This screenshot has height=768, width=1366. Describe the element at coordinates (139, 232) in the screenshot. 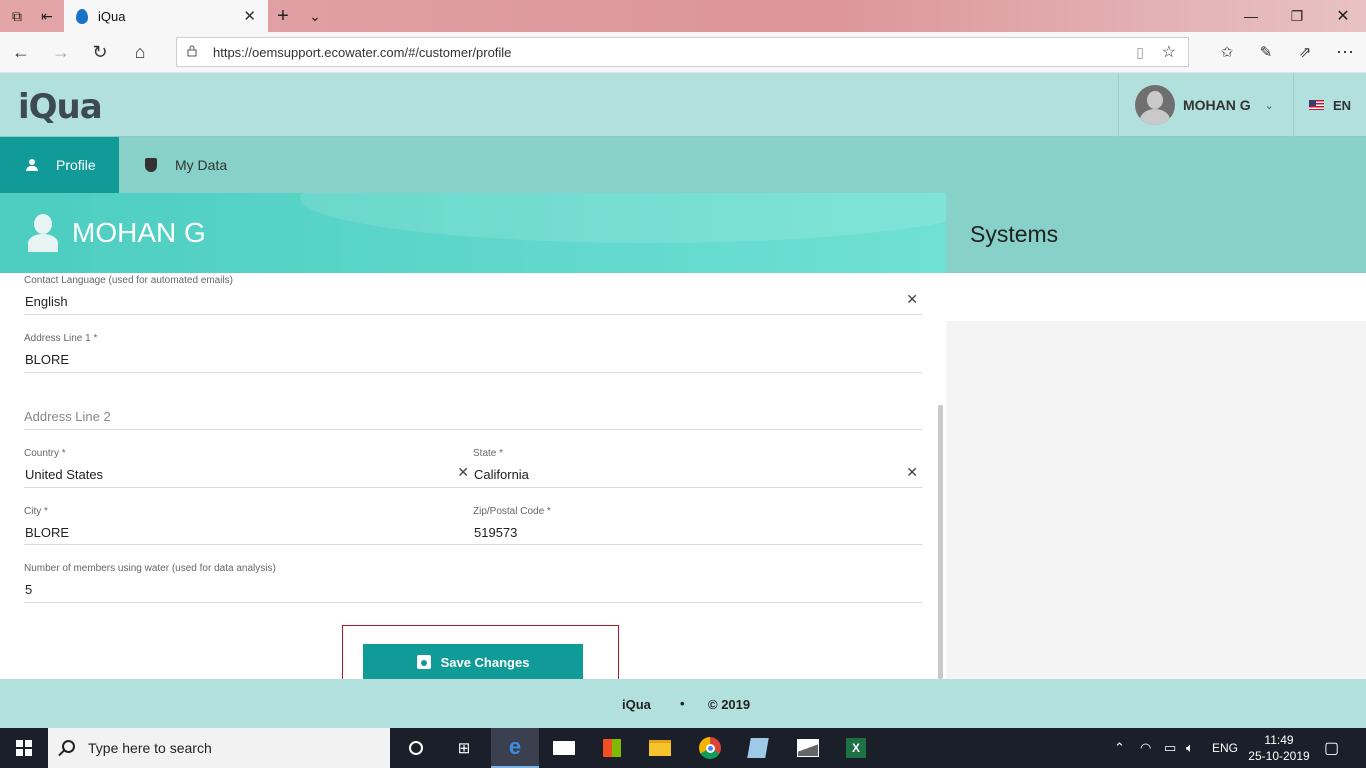

I see `profile-name: MOHAN G` at that location.